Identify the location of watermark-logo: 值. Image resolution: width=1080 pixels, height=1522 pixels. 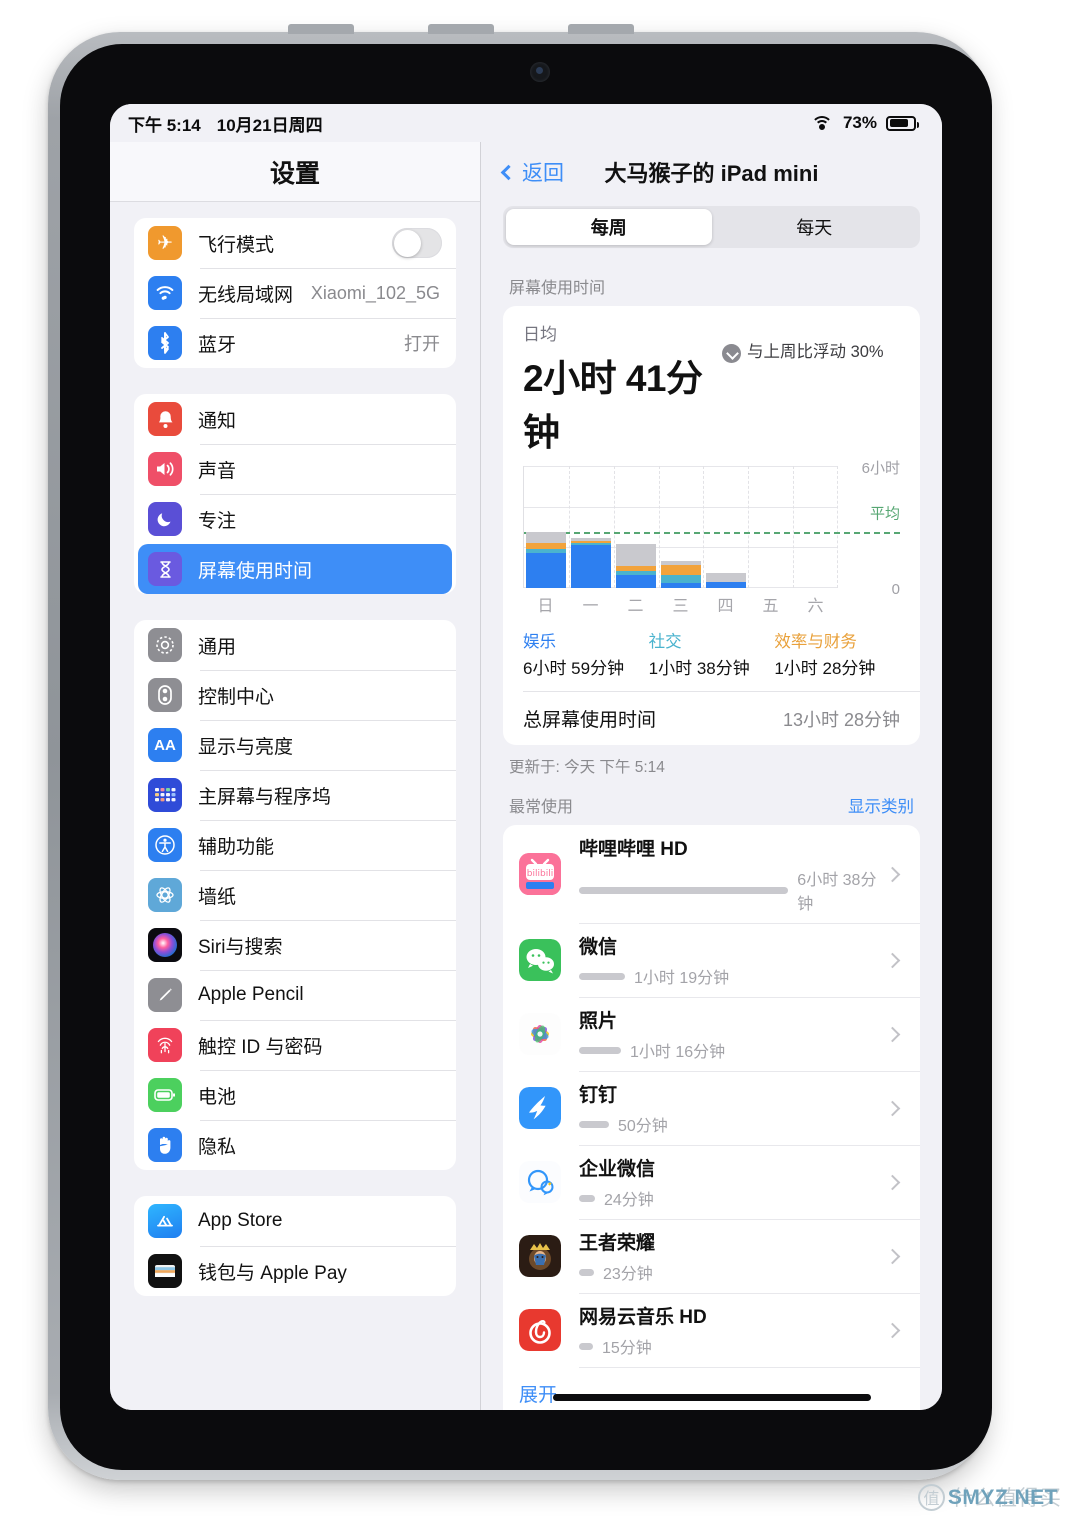
(931, 1497).